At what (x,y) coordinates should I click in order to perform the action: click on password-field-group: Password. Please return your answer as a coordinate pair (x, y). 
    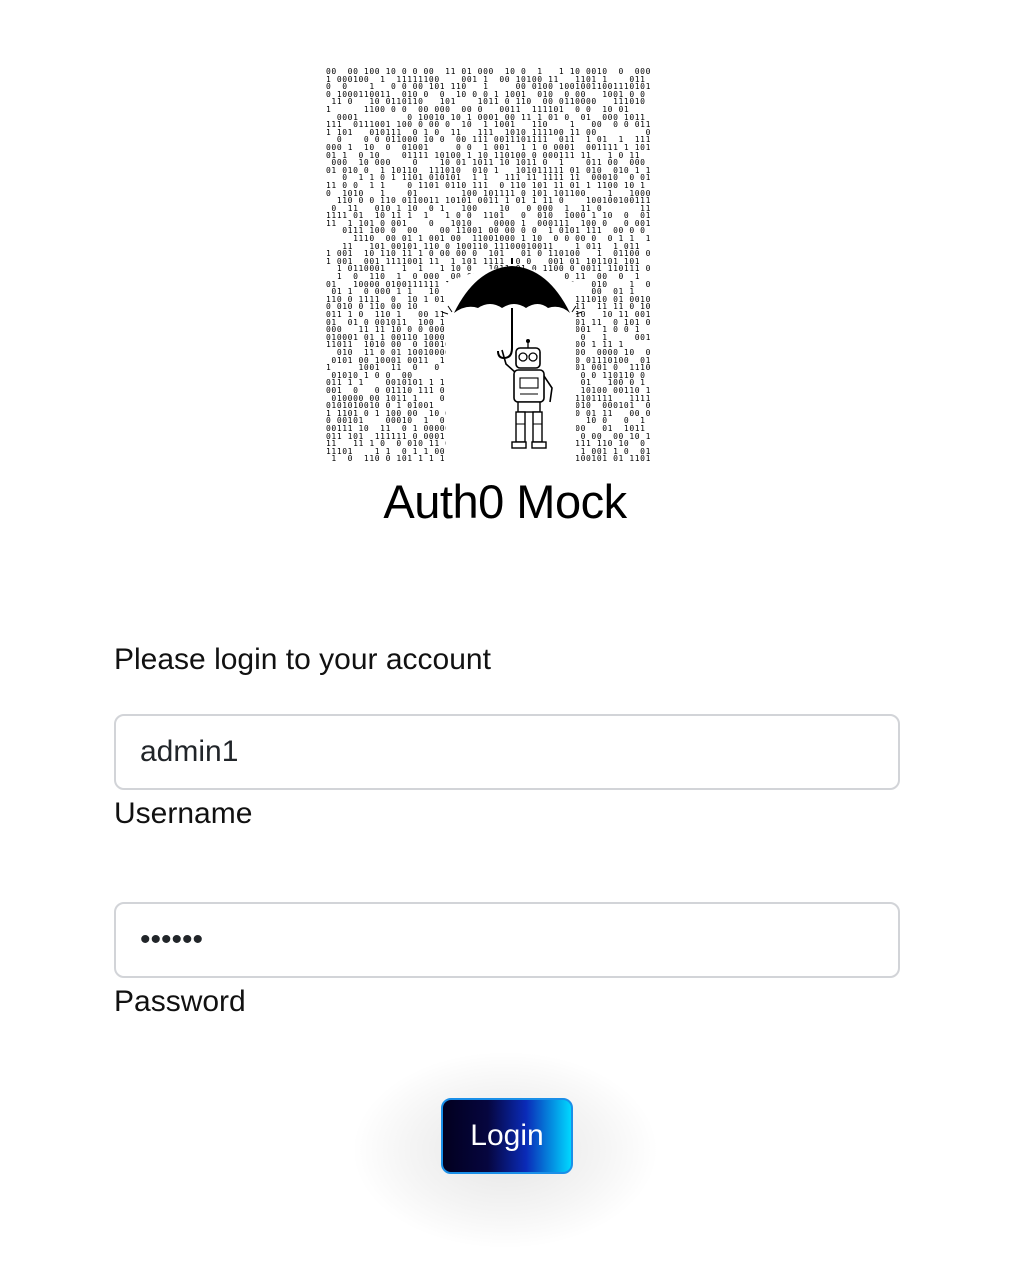
    Looking at the image, I should click on (507, 962).